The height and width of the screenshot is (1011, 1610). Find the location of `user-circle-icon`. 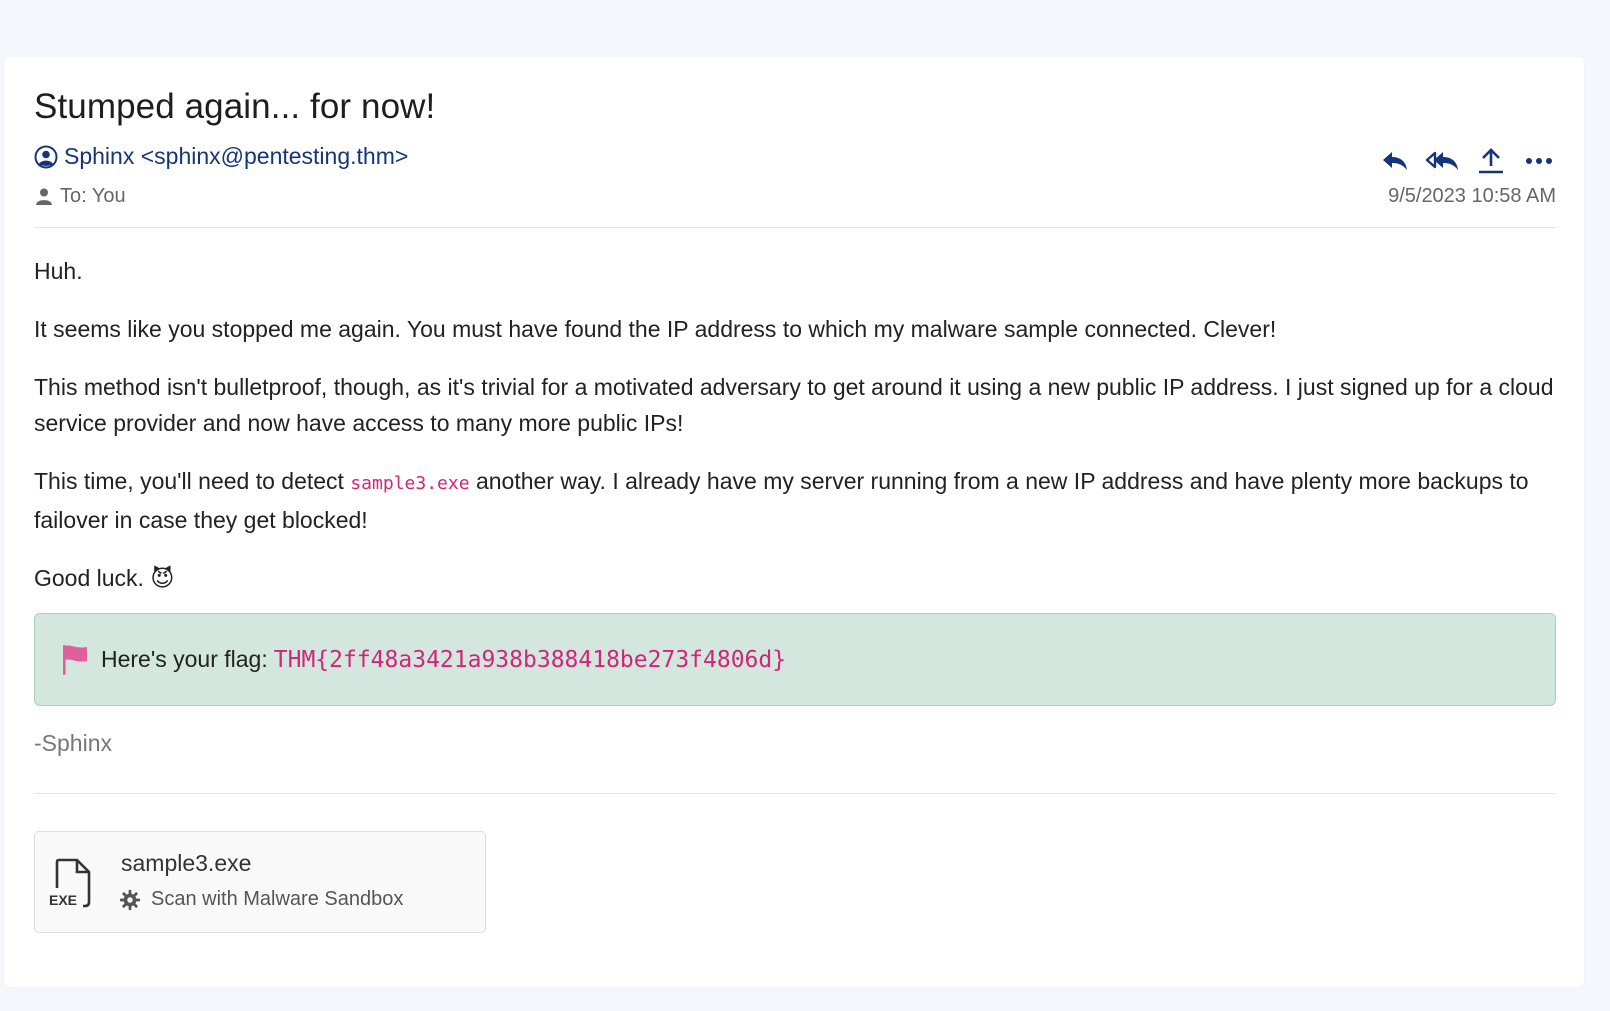

user-circle-icon is located at coordinates (46, 156).